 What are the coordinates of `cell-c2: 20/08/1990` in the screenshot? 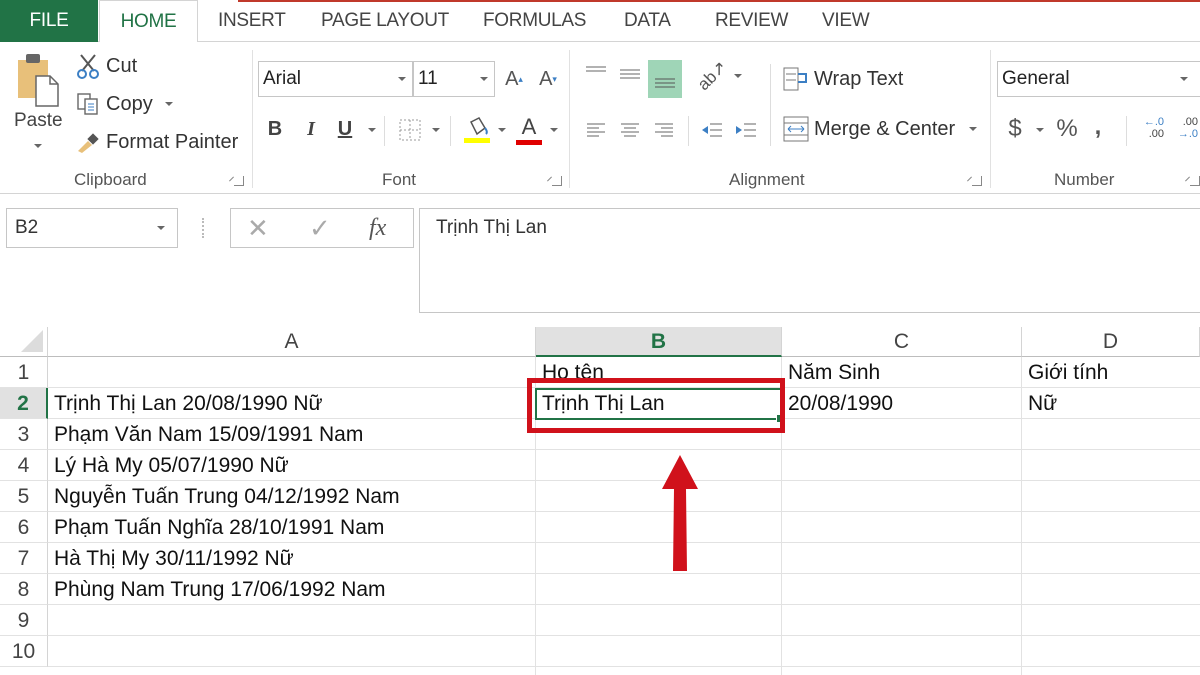 It's located at (902, 403).